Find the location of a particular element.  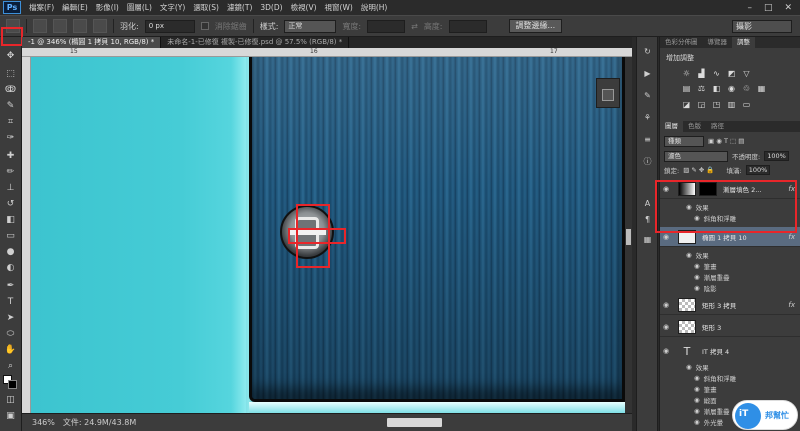

styles-icon: ▦ is located at coordinates (647, 239).